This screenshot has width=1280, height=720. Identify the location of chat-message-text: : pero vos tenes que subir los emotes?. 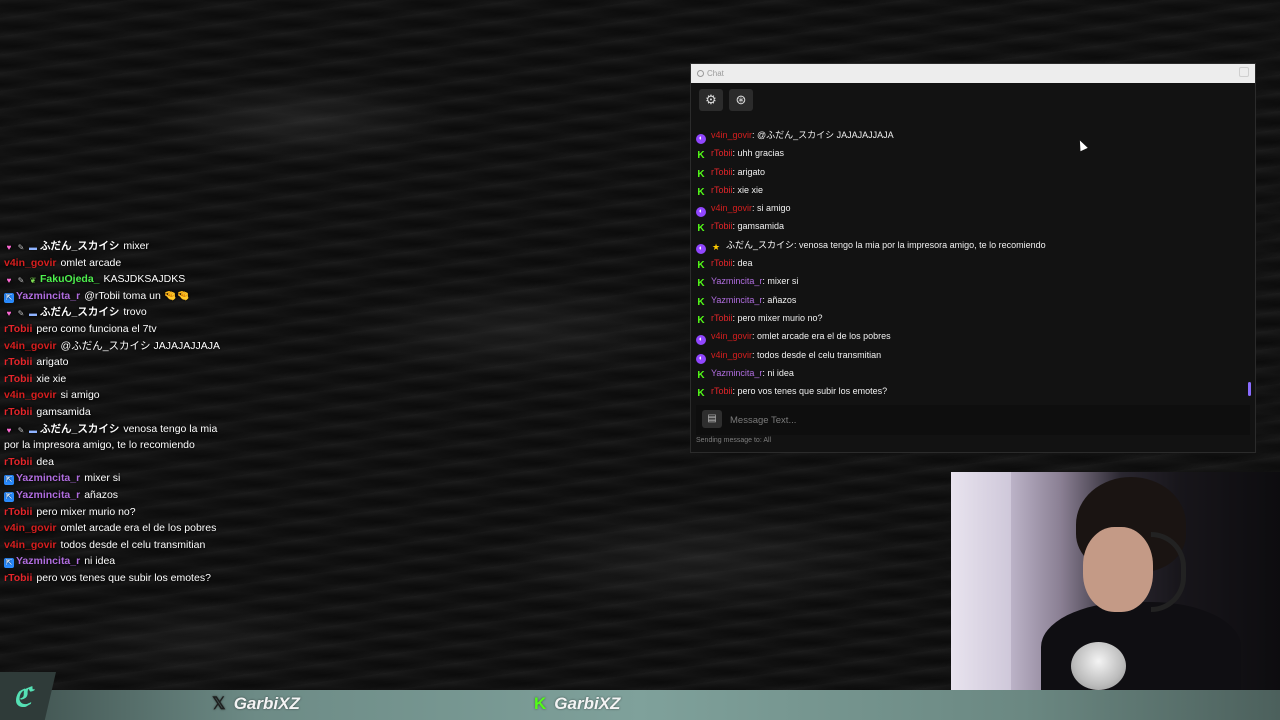
(810, 391).